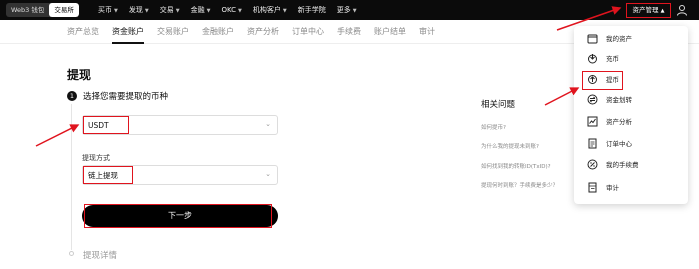 The width and height of the screenshot is (699, 269). What do you see at coordinates (343, 10) in the screenshot?
I see `menu-label: 更多` at bounding box center [343, 10].